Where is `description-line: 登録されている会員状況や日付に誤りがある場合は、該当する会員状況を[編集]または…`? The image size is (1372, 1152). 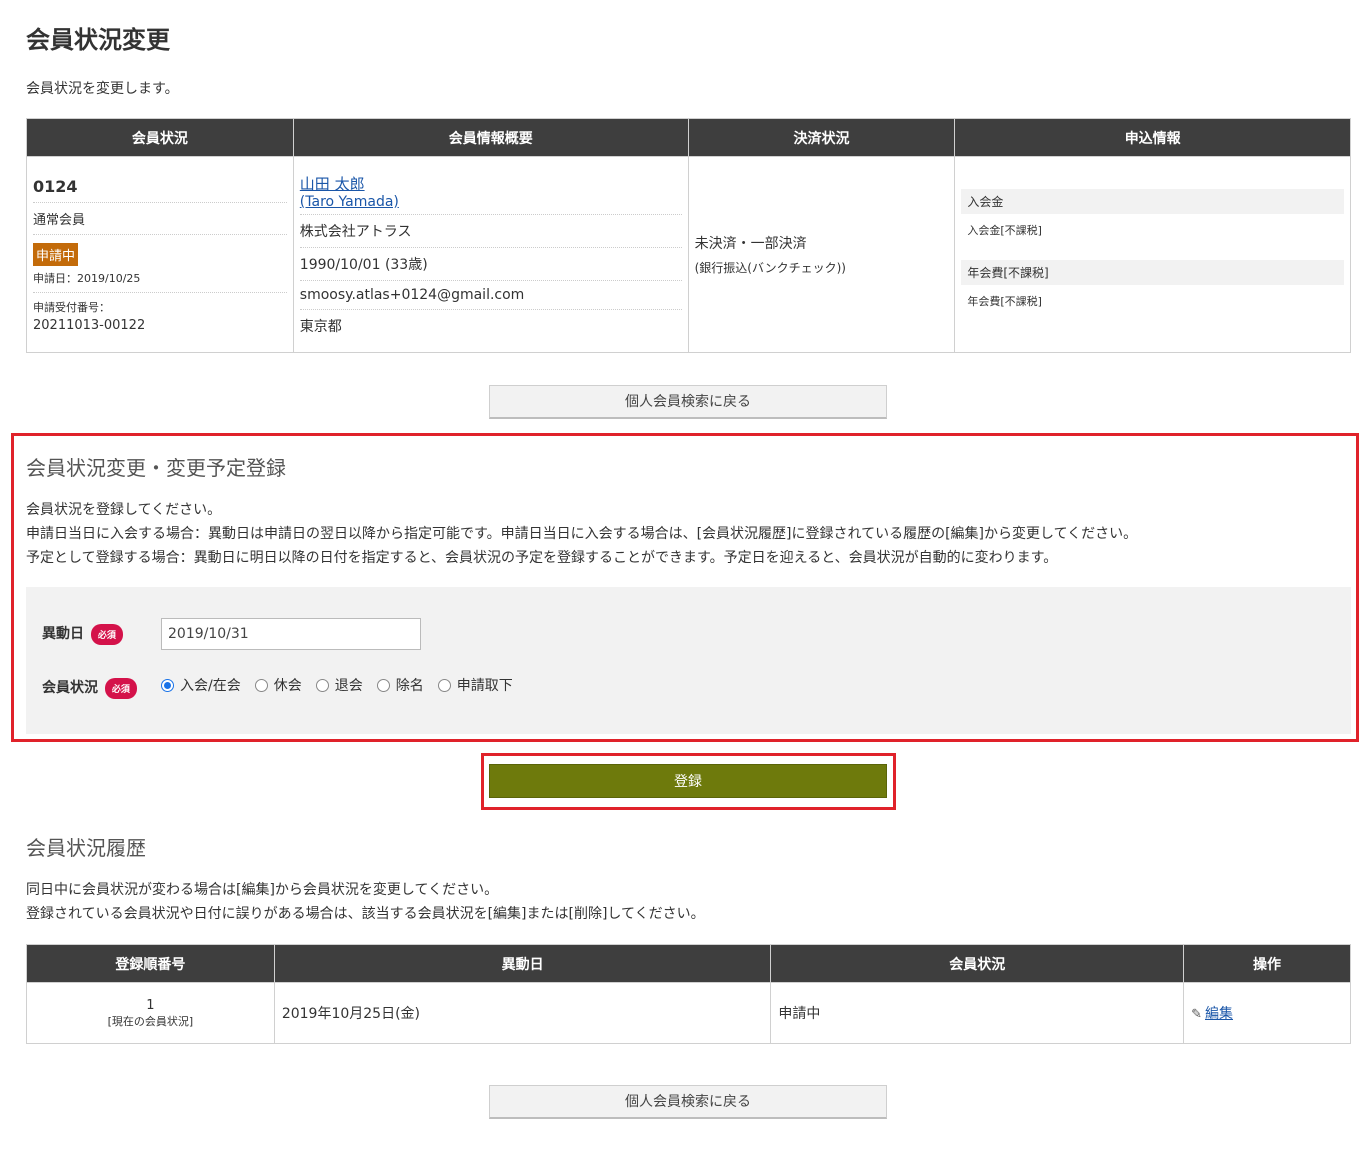 description-line: 登録されている会員状況や日付に誤りがある場合は、該当する会員状況を[編集]または… is located at coordinates (365, 914).